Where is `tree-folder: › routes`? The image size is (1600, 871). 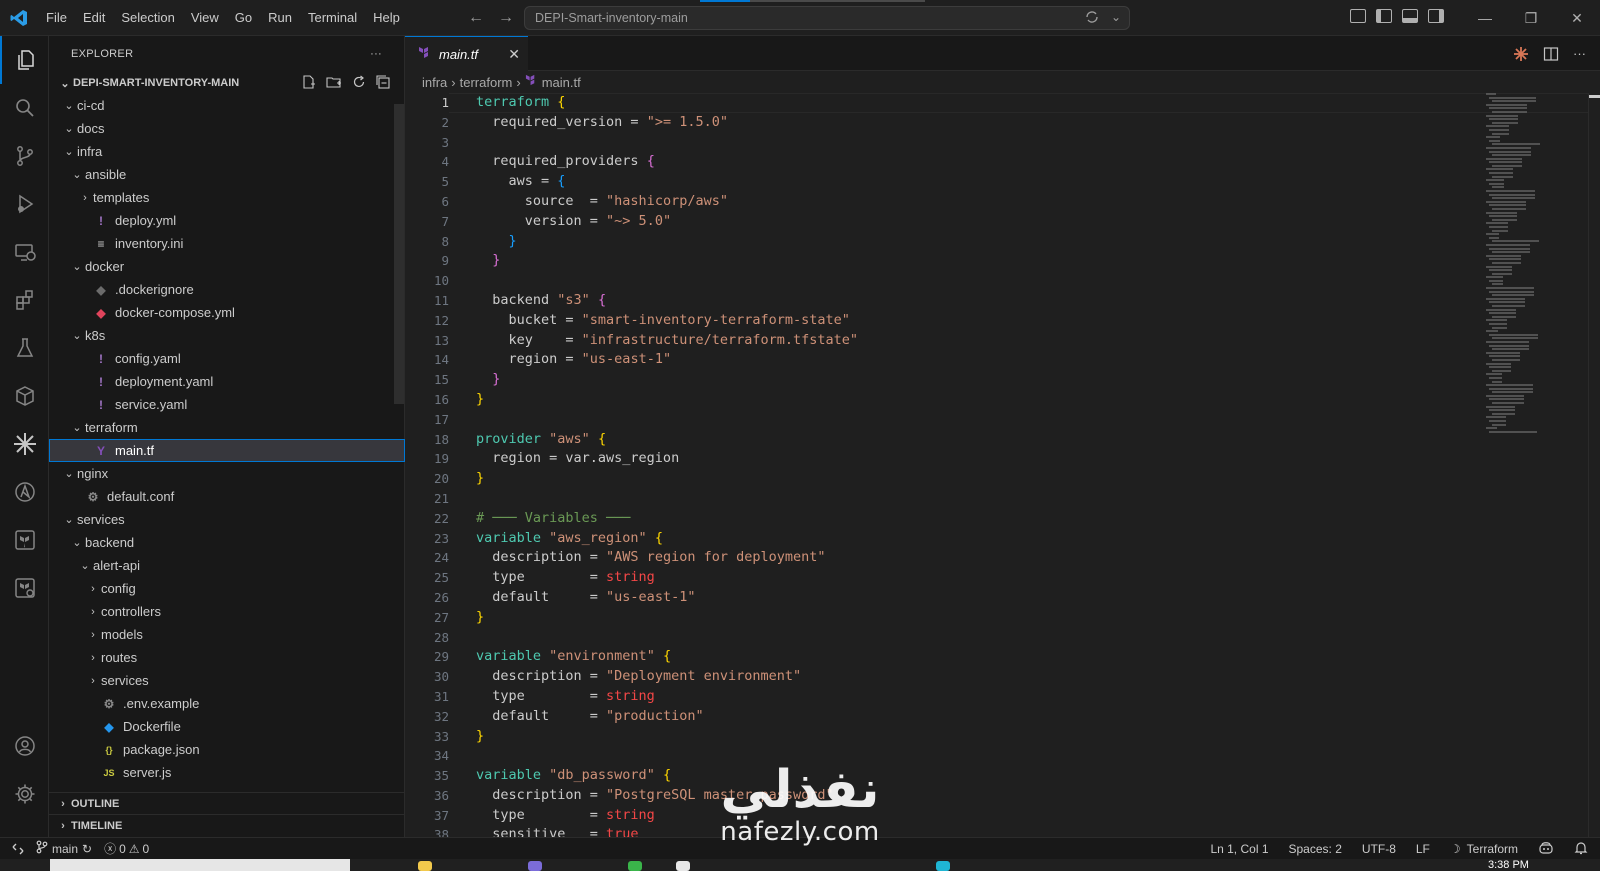
tree-folder: › routes is located at coordinates (227, 657).